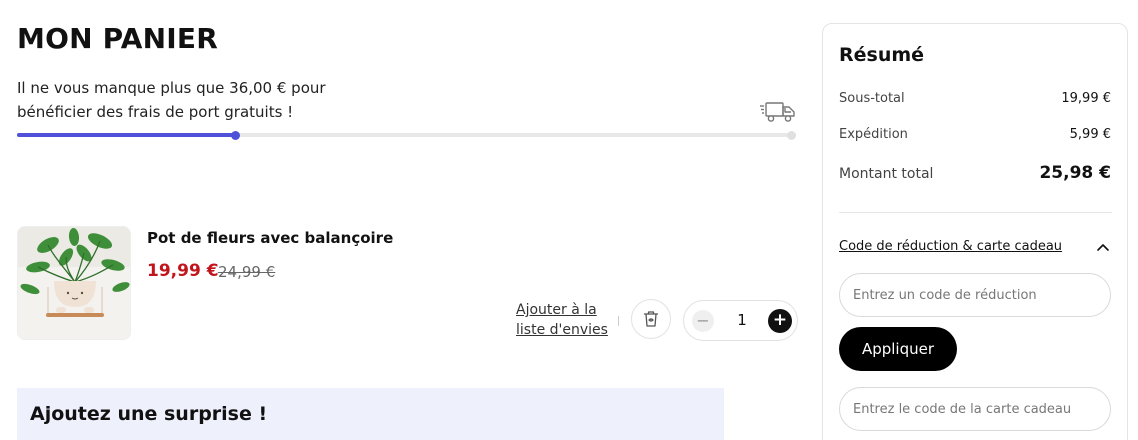 The width and height of the screenshot is (1138, 440). Describe the element at coordinates (406, 135) in the screenshot. I see `free-shipping-progress-bar` at that location.